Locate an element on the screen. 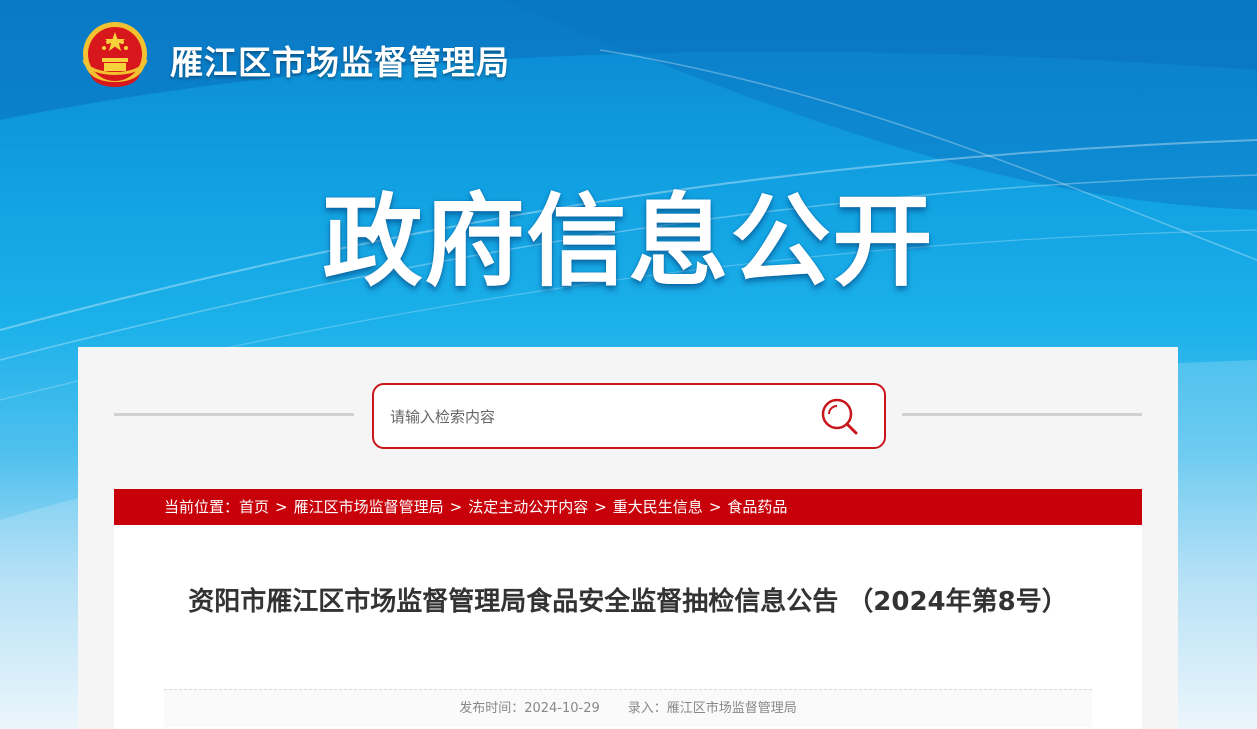 This screenshot has width=1257, height=729. banner-title: 政府信息公开 is located at coordinates (628, 241).